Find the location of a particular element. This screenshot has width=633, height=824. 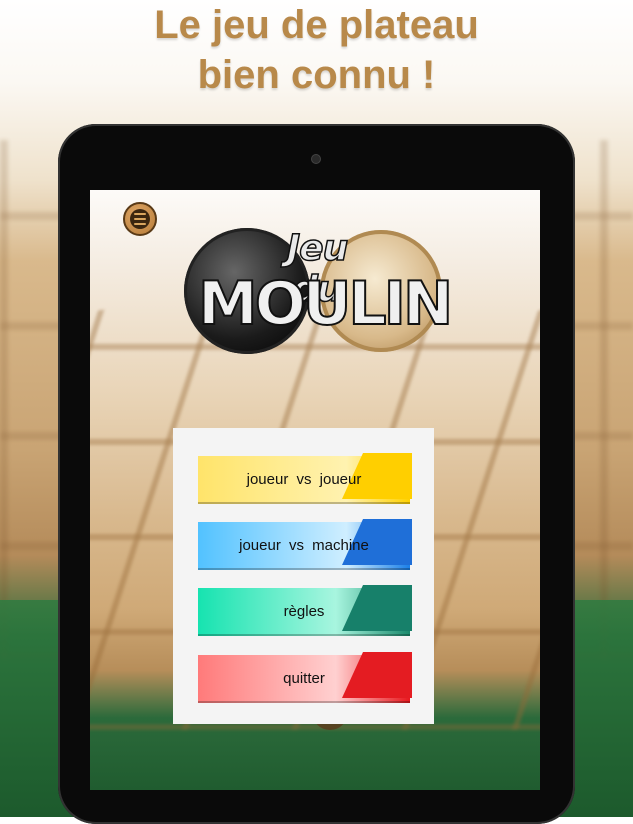

button-label: règles is located at coordinates (304, 611).